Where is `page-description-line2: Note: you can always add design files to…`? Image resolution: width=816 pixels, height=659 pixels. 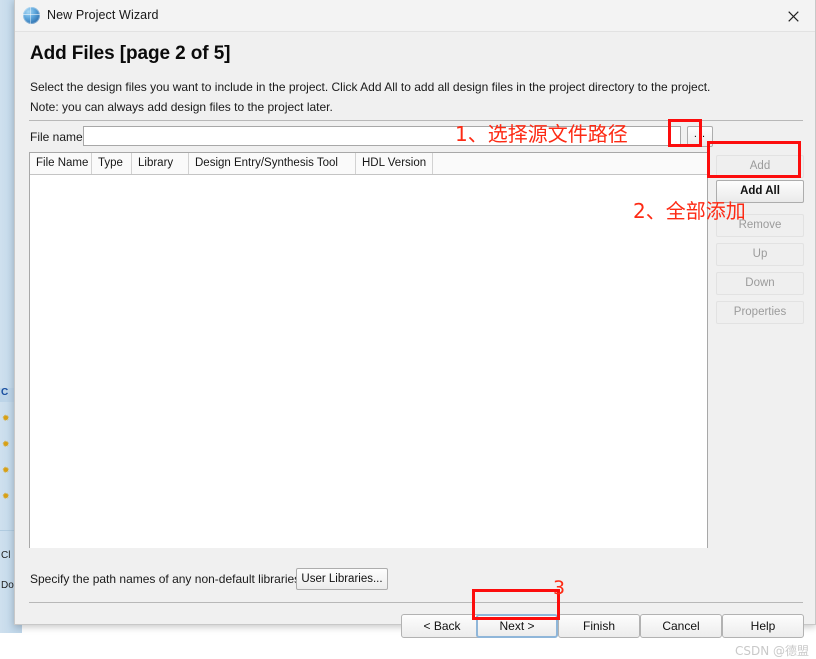
page-description-line2: Note: you can always add design files to… is located at coordinates (181, 107).